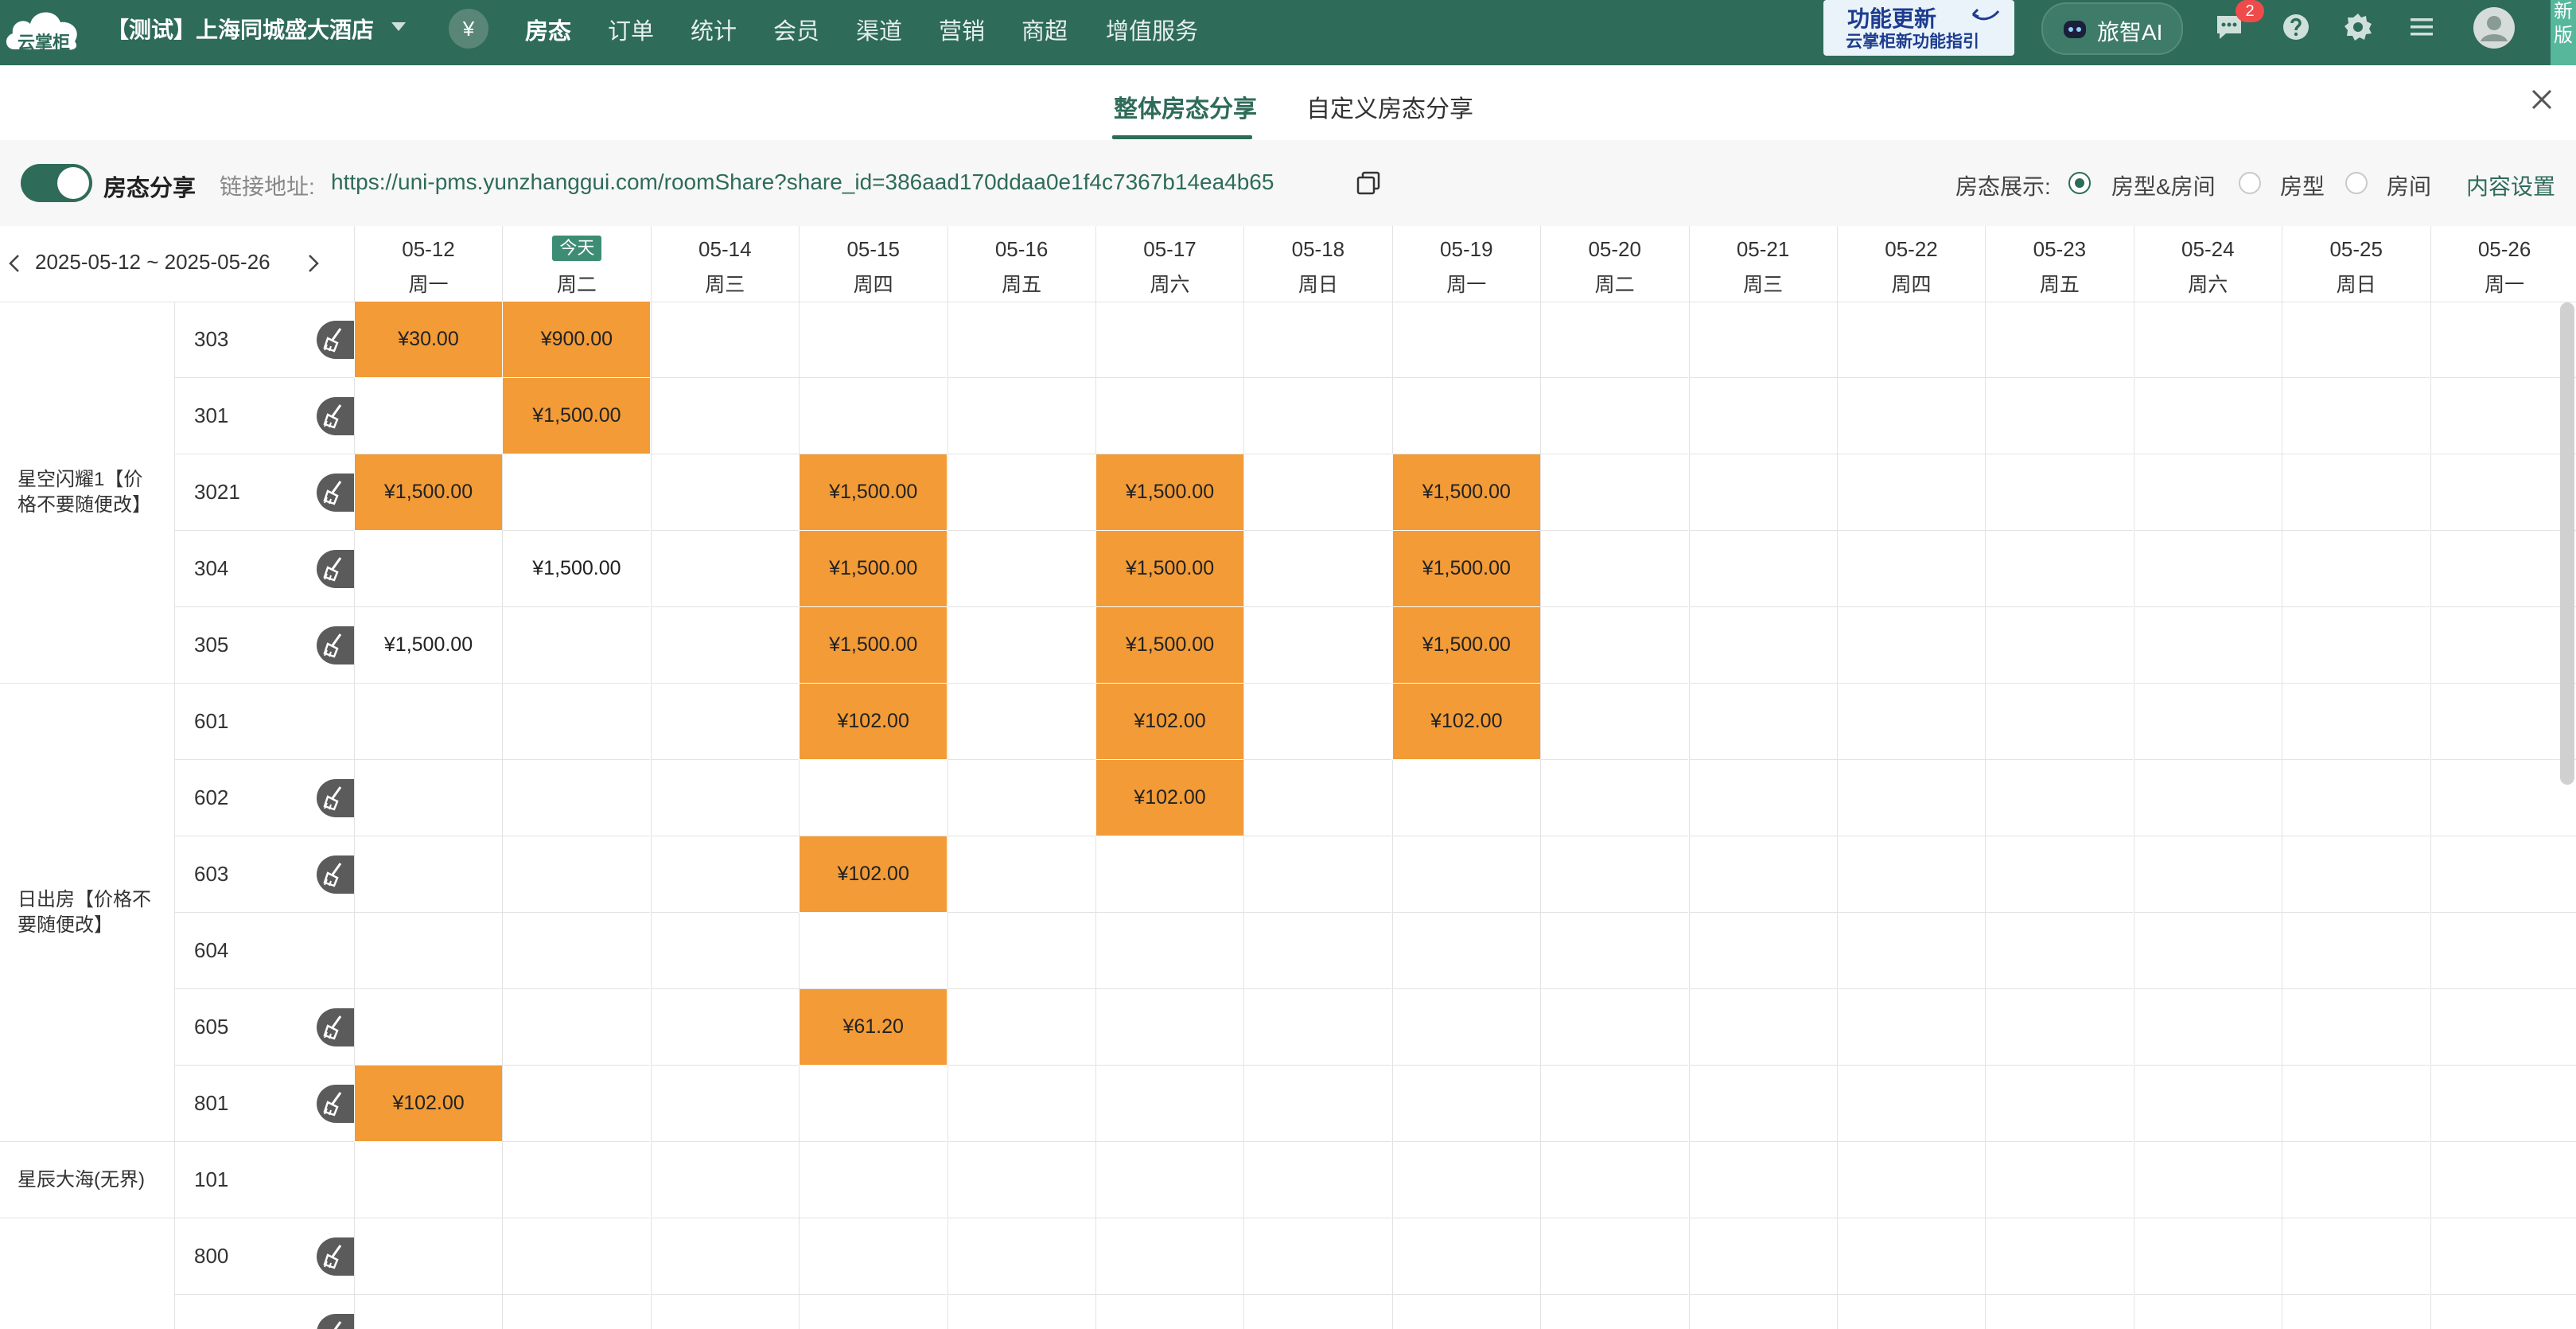 The height and width of the screenshot is (1329, 2576). I want to click on nav-item: 商超, so click(1044, 29).